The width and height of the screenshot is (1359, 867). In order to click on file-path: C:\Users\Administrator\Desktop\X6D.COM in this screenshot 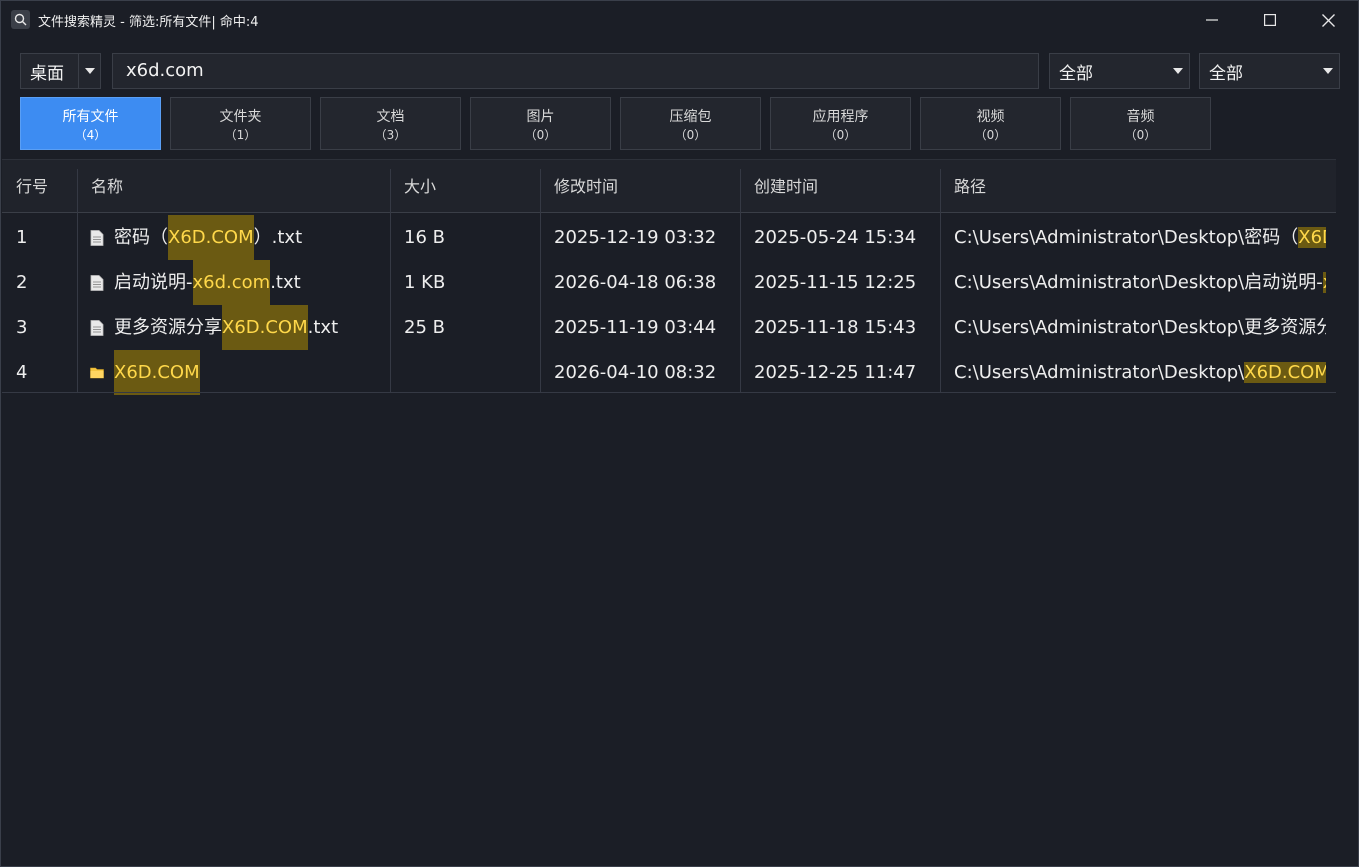, I will do `click(1140, 372)`.